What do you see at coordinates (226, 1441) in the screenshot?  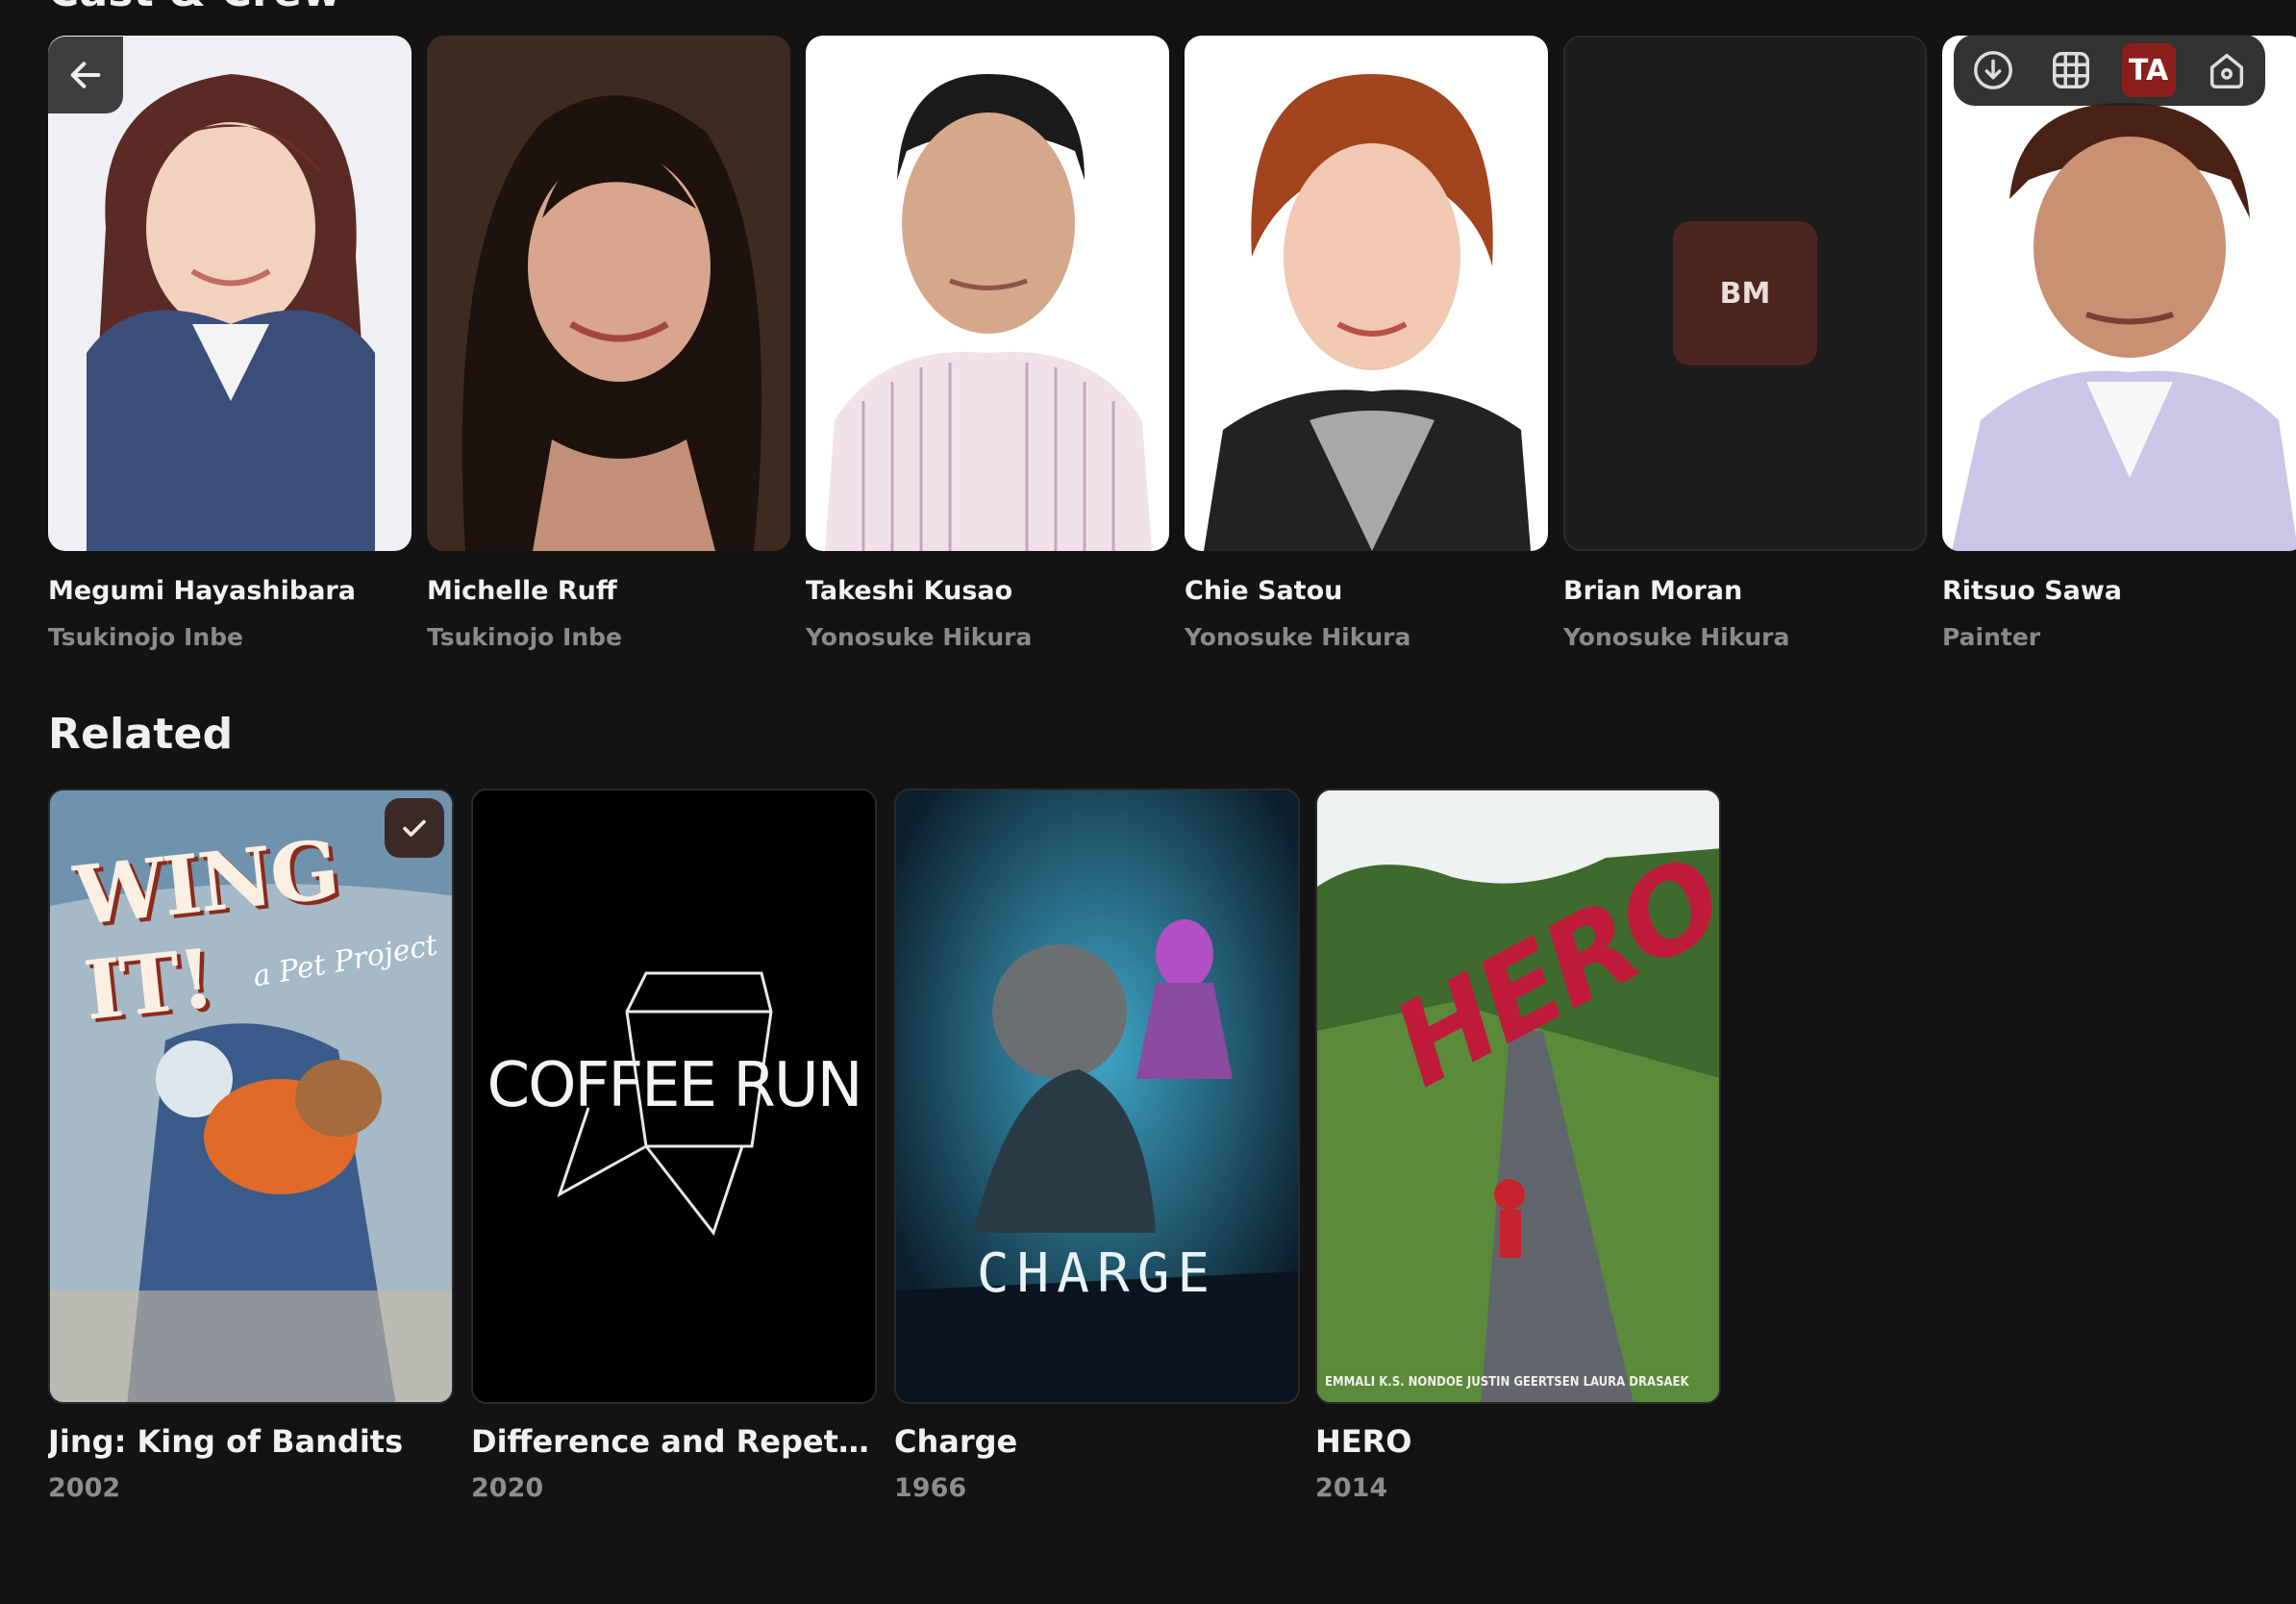 I see `related-title: Jing: King of Bandits` at bounding box center [226, 1441].